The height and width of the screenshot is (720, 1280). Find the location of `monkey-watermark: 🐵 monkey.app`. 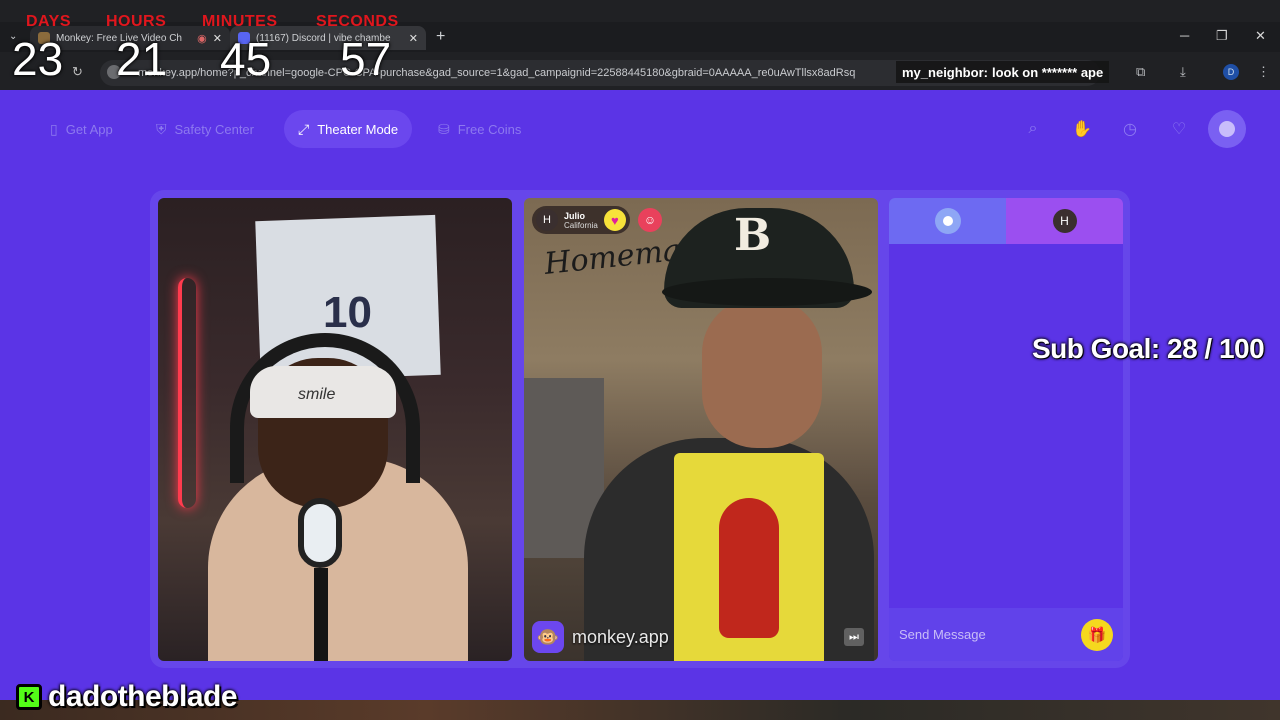

monkey-watermark: 🐵 monkey.app is located at coordinates (600, 637).